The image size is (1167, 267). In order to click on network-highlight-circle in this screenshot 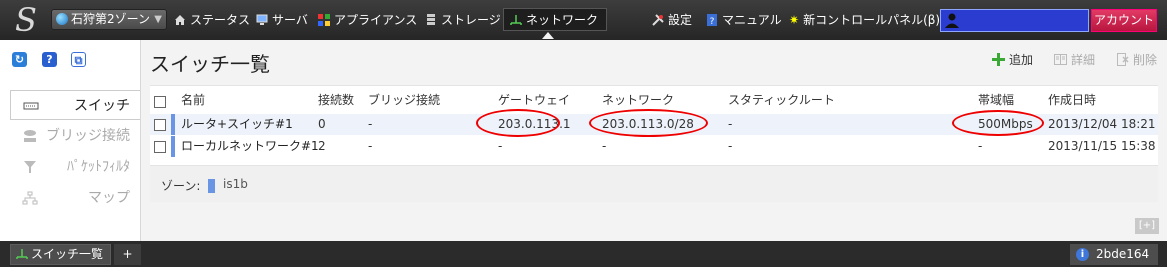, I will do `click(648, 123)`.